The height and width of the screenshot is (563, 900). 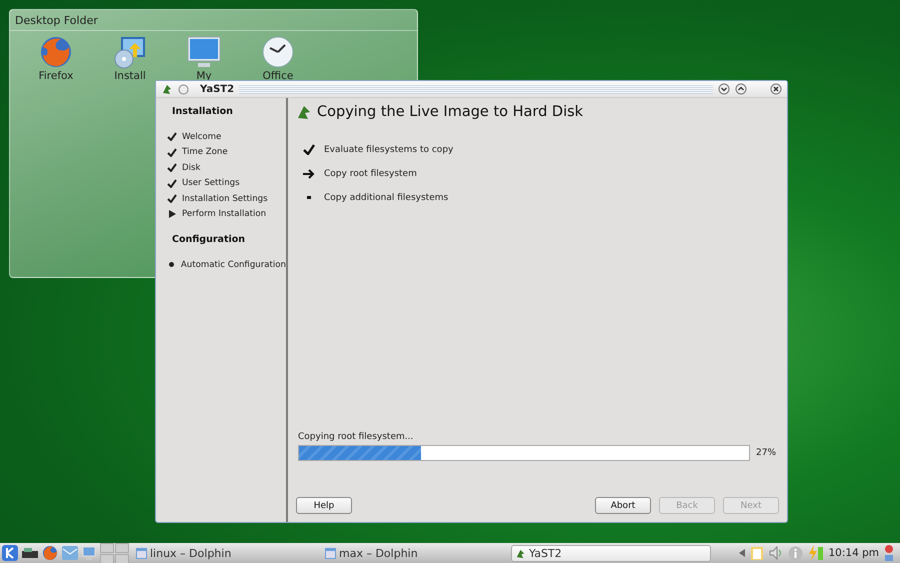 What do you see at coordinates (741, 89) in the screenshot?
I see `maximize-icon` at bounding box center [741, 89].